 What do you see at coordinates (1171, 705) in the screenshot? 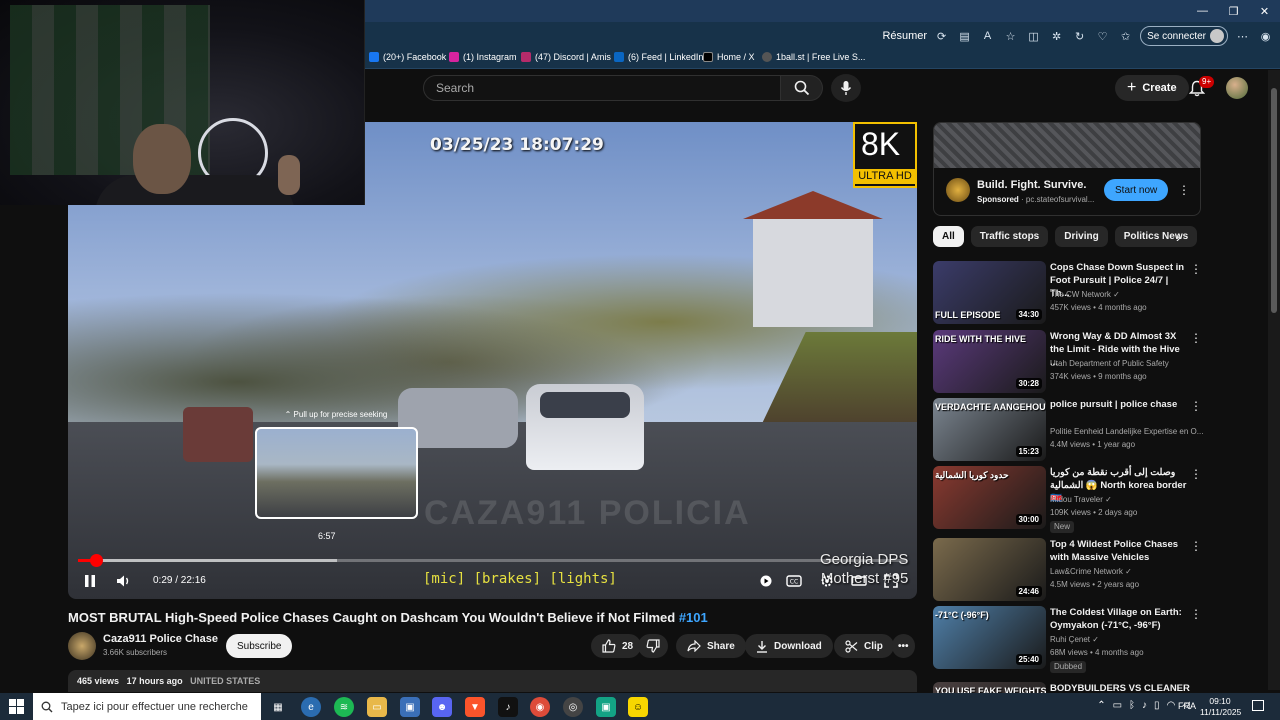
I see `wifi-icon: ◠` at bounding box center [1171, 705].